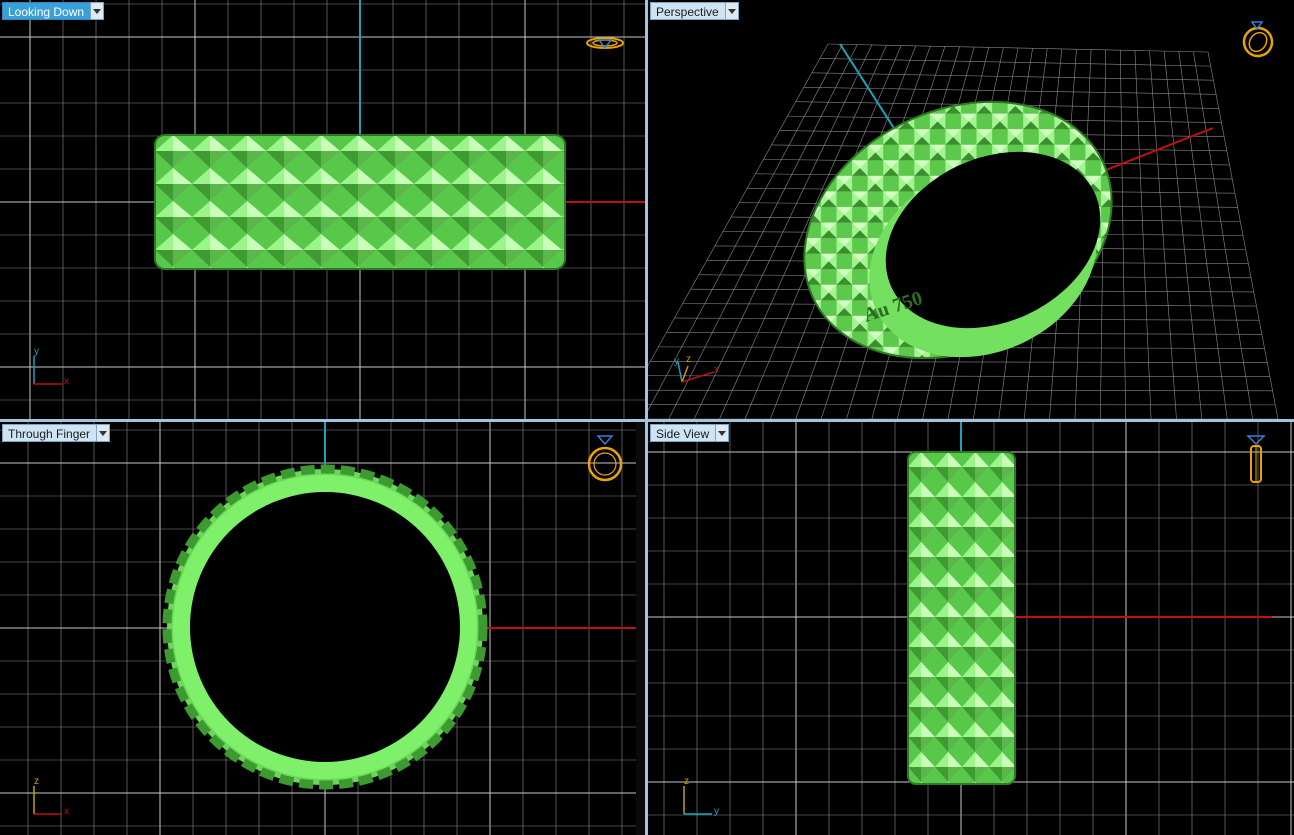  I want to click on viewport-separator-vertical, so click(646, 417).